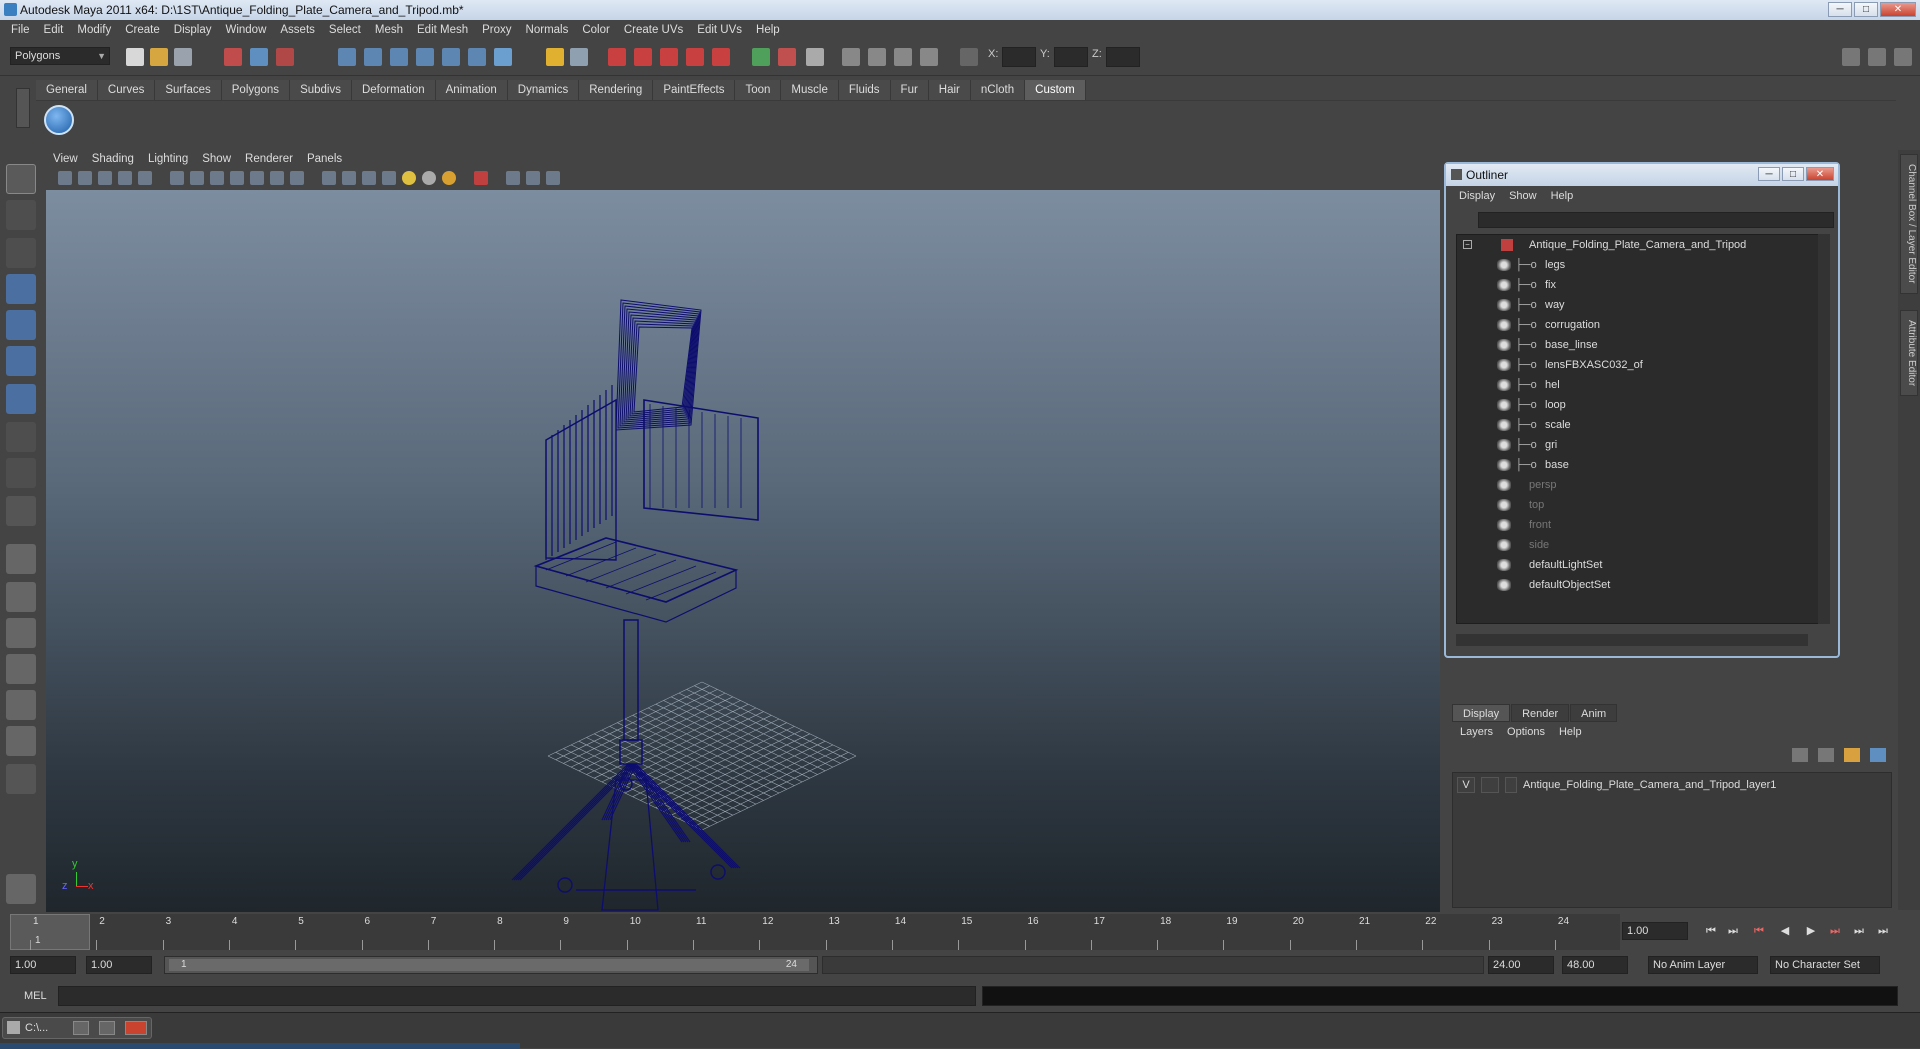  I want to click on tab-fluids: Fluids, so click(864, 90).